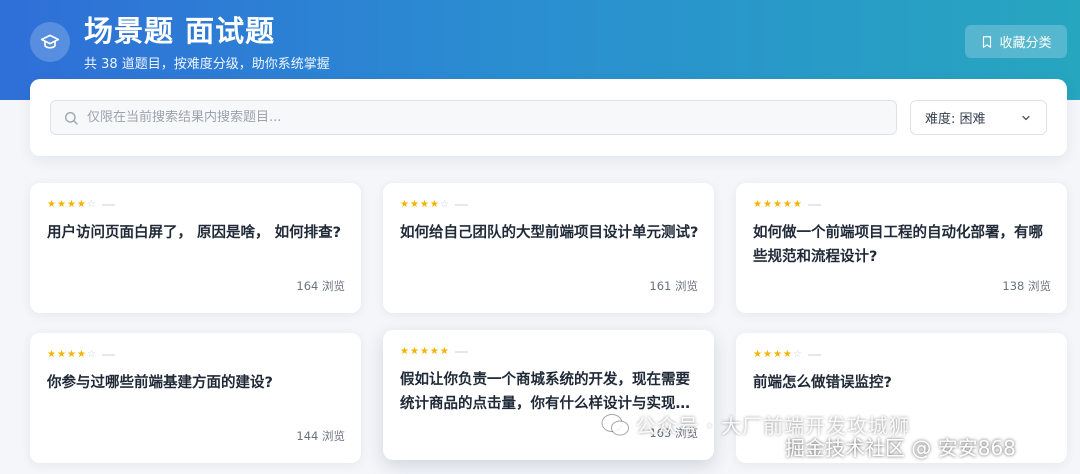  I want to click on question-title: 如何做一个前端项目工程的自动化部署，有哪些规范和流程设计?, so click(898, 245).